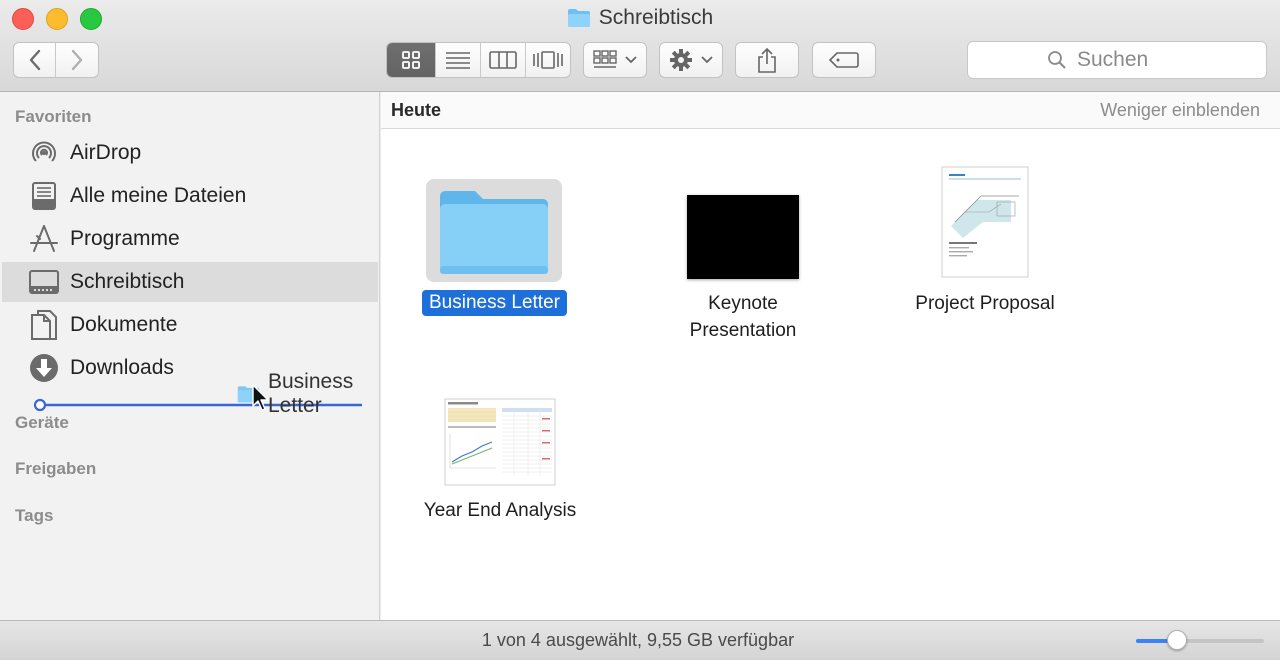 The width and height of the screenshot is (1280, 660). I want to click on sidebar-item-documents: Dokumente, so click(190, 325).